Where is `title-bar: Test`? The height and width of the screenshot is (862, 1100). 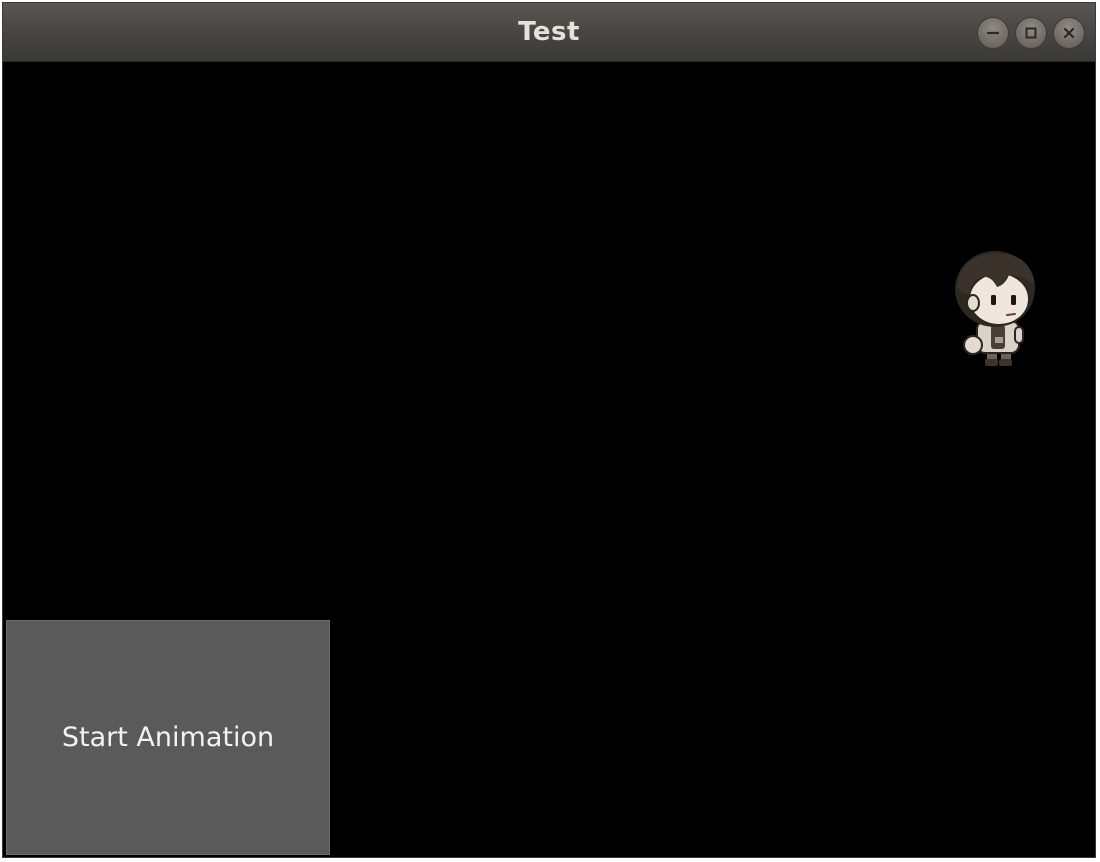
title-bar: Test is located at coordinates (549, 32).